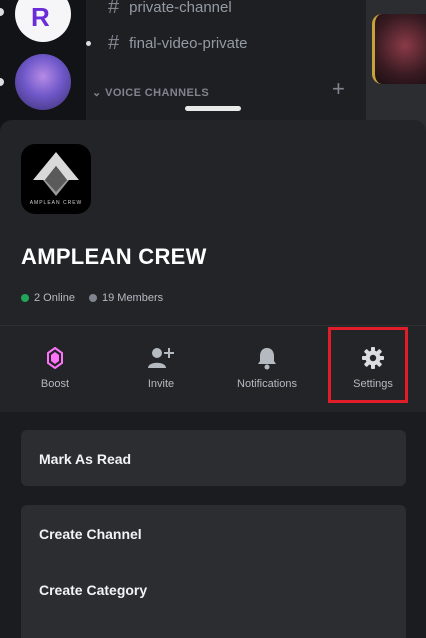  Describe the element at coordinates (55, 358) in the screenshot. I see `boost-icon` at that location.